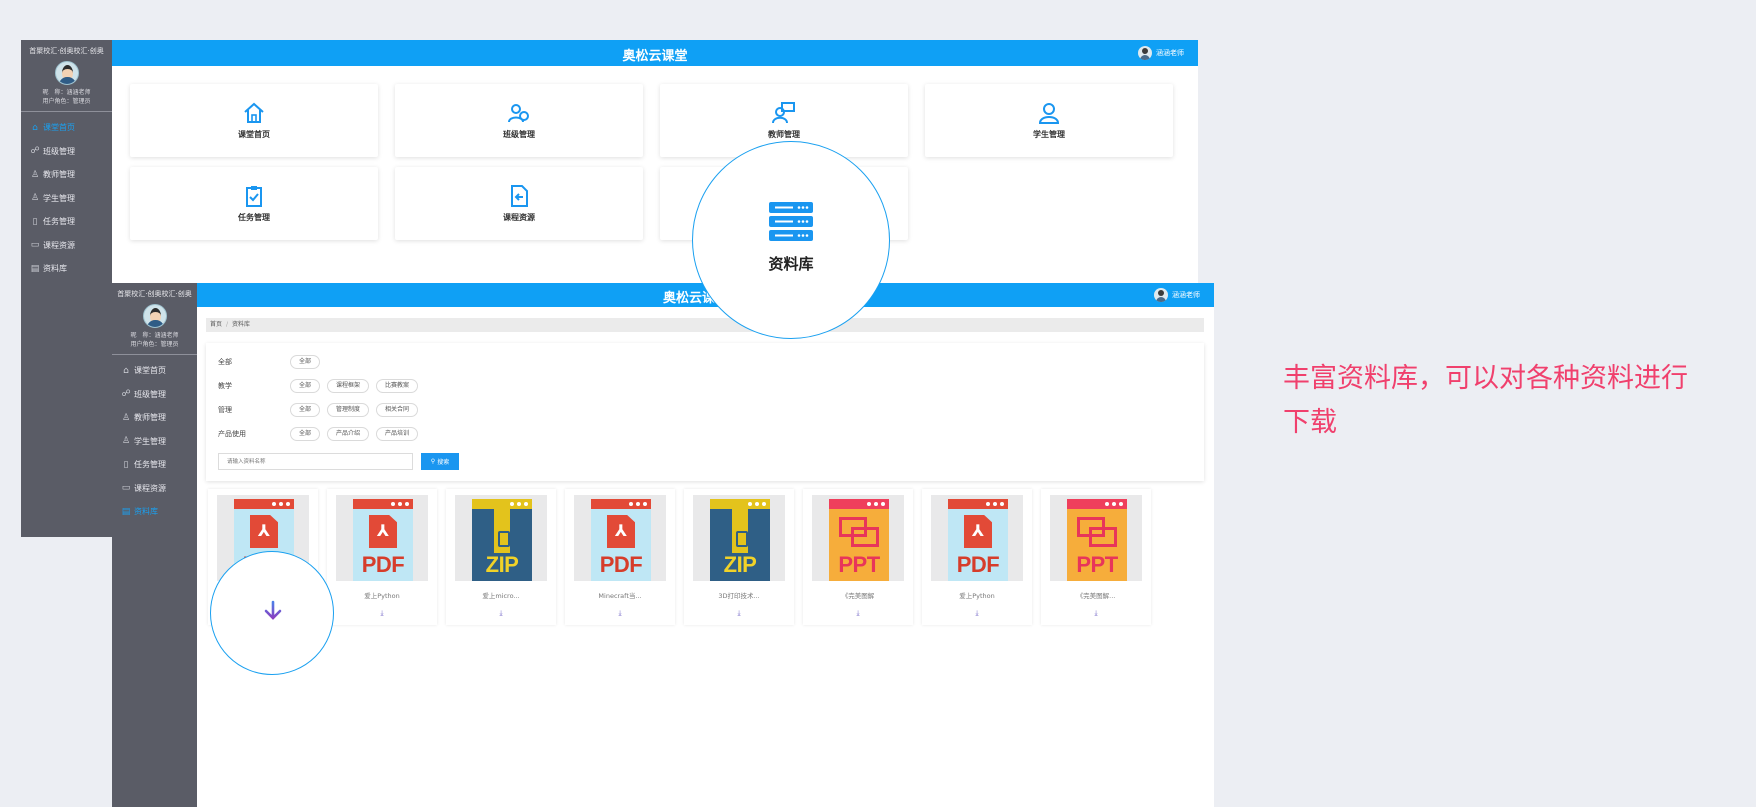 The width and height of the screenshot is (1756, 807). I want to click on file-card: PPT 《完美图解 ⤓, so click(858, 557).